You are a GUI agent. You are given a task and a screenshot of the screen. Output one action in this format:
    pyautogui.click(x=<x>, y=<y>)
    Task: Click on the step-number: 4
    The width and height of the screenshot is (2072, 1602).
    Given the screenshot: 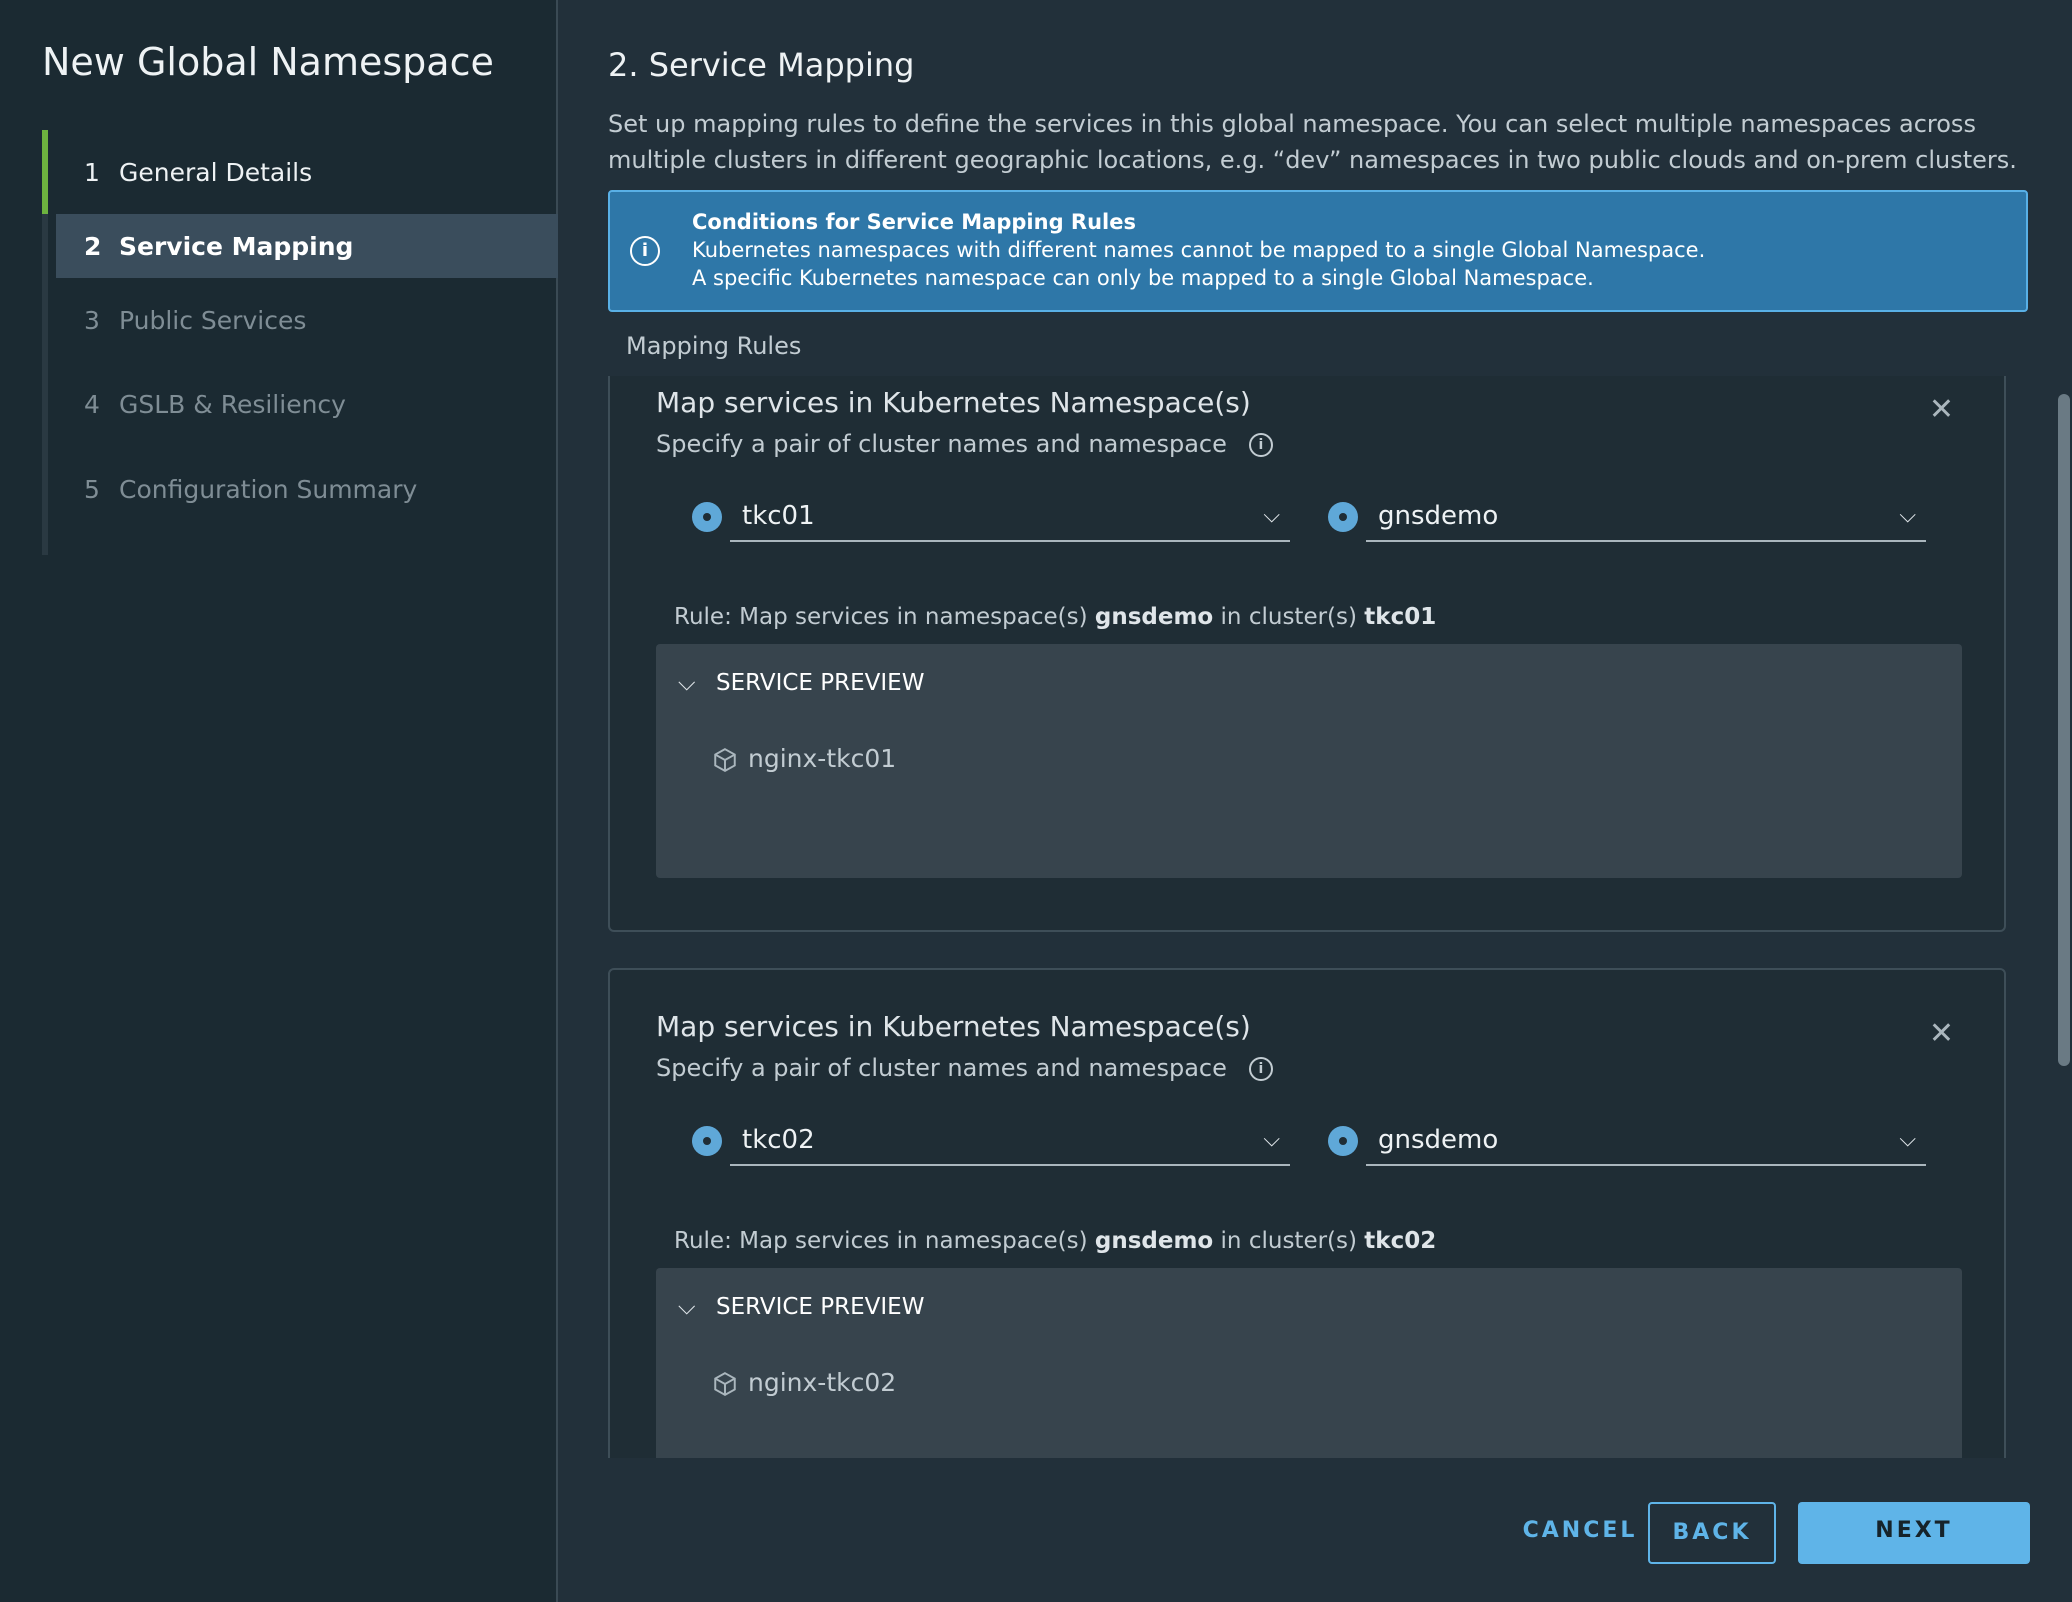 What is the action you would take?
    pyautogui.click(x=92, y=404)
    